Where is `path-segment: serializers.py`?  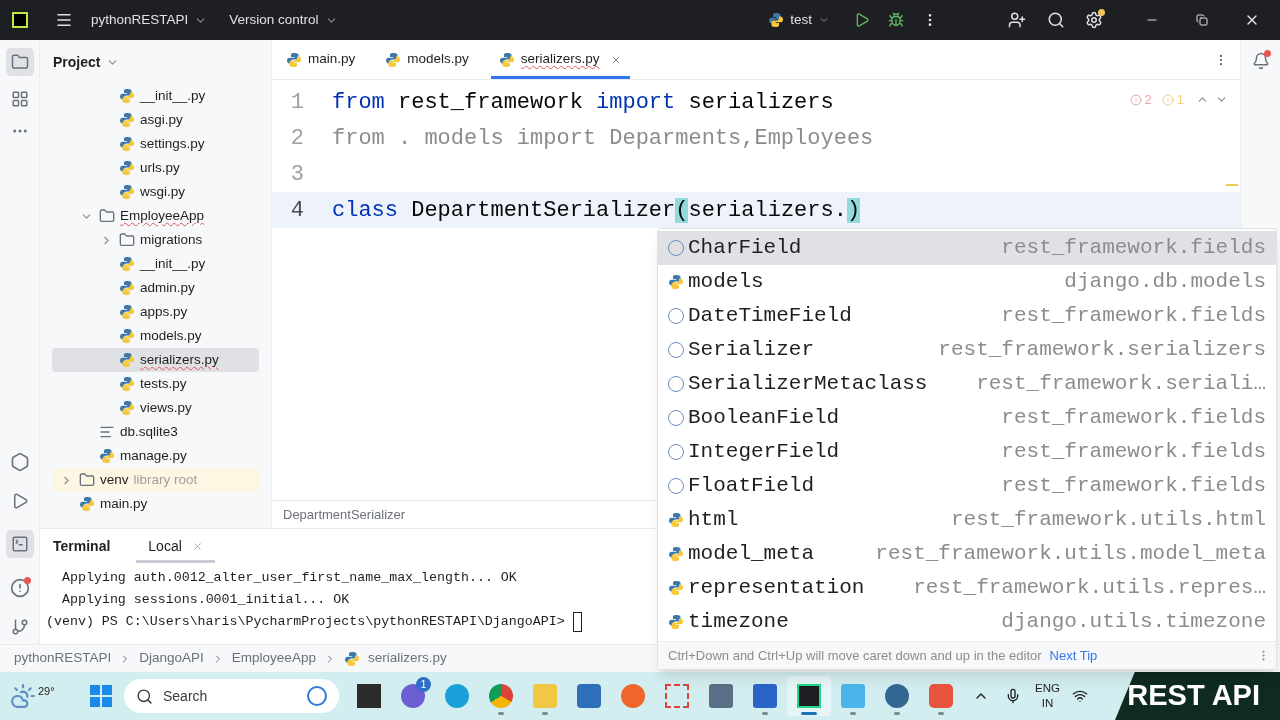 path-segment: serializers.py is located at coordinates (407, 658).